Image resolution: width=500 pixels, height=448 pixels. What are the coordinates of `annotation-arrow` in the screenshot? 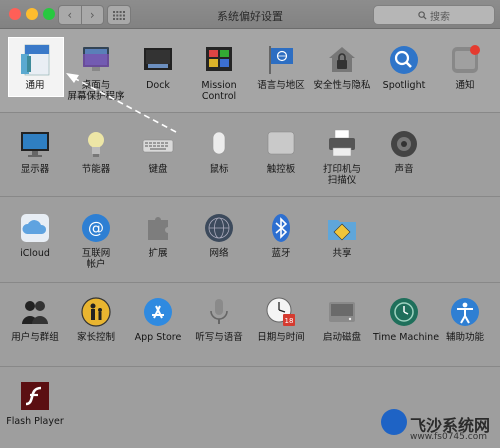 It's located at (121, 103).